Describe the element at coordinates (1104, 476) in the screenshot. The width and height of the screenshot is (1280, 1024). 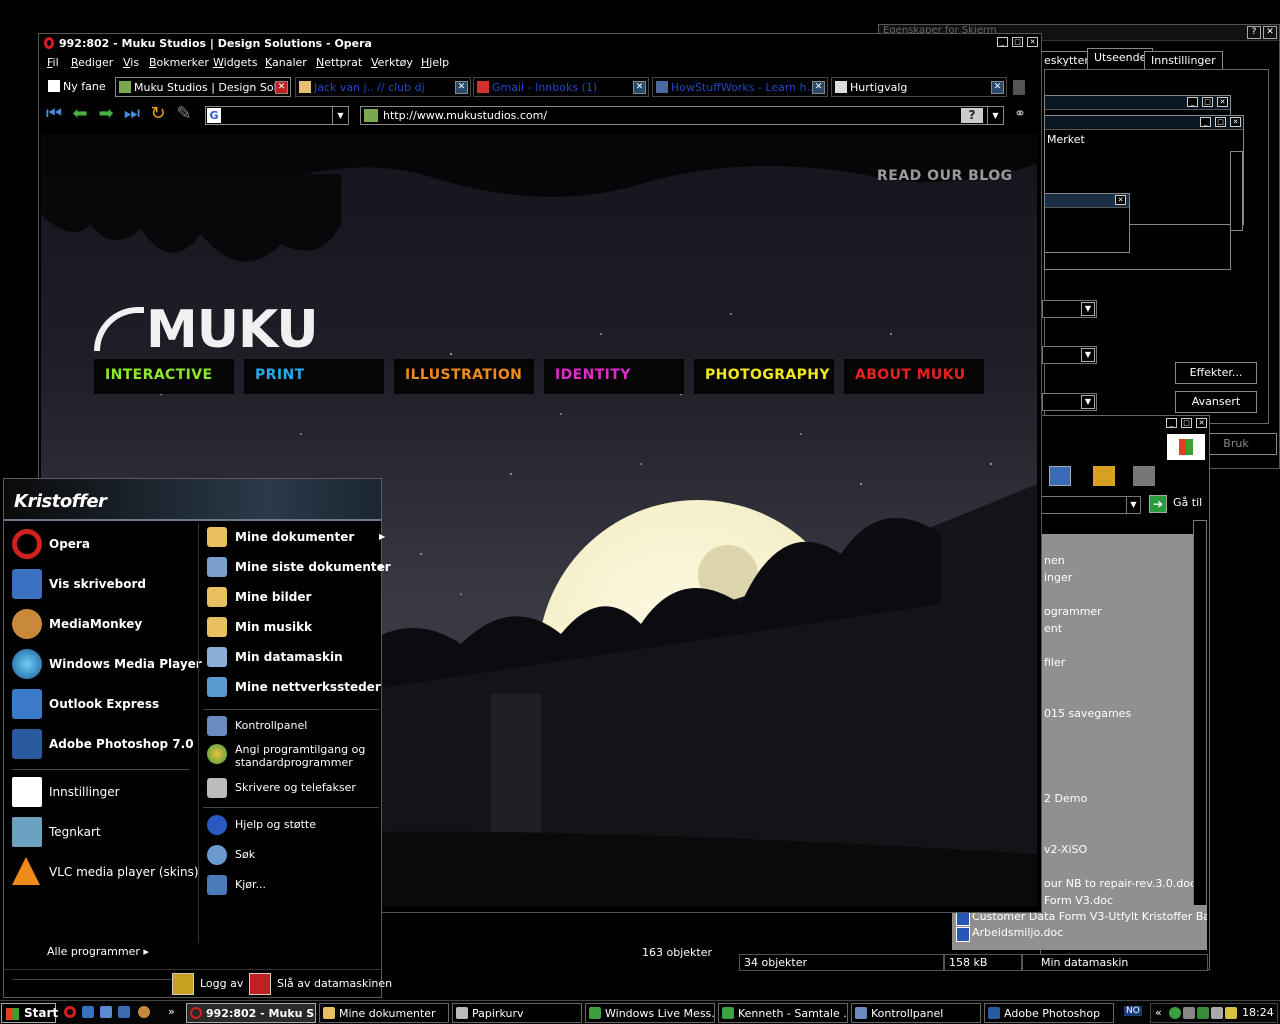
I see `folders-icon` at that location.